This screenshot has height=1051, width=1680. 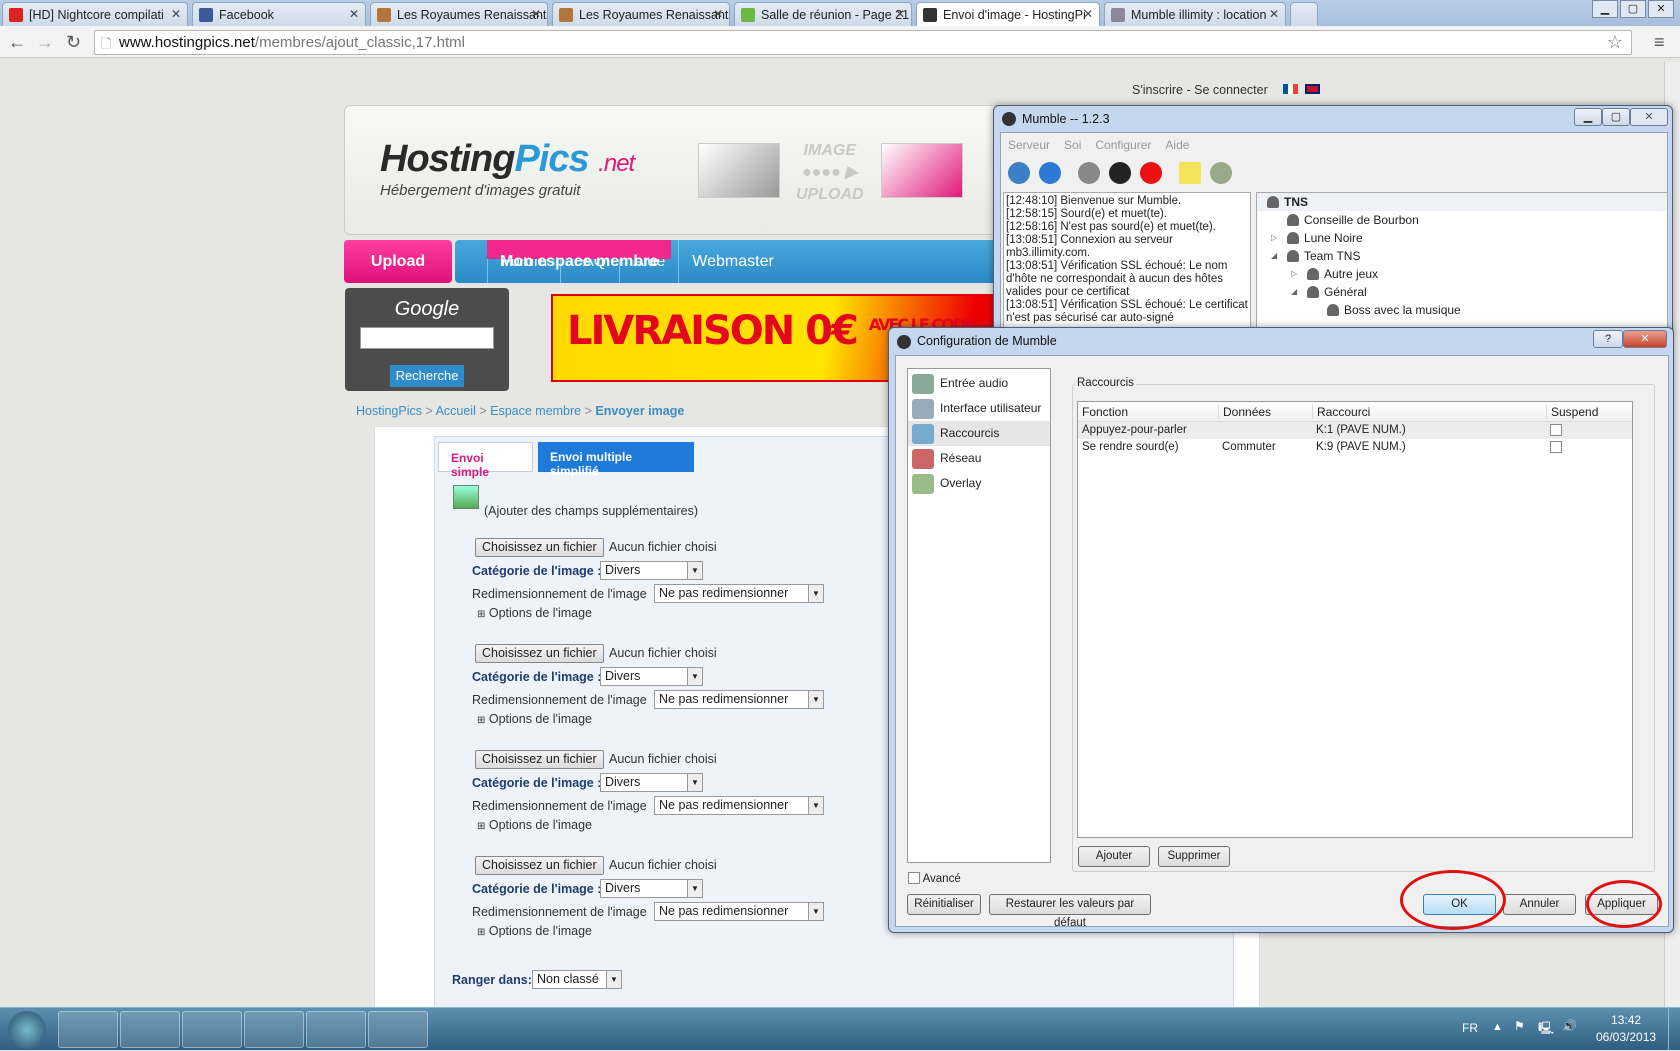 I want to click on config-section-item: Entrée audio, so click(x=979, y=383).